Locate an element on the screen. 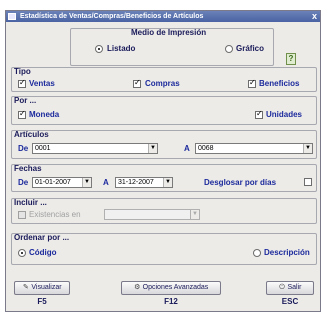  codigo-label: Código is located at coordinates (43, 252).